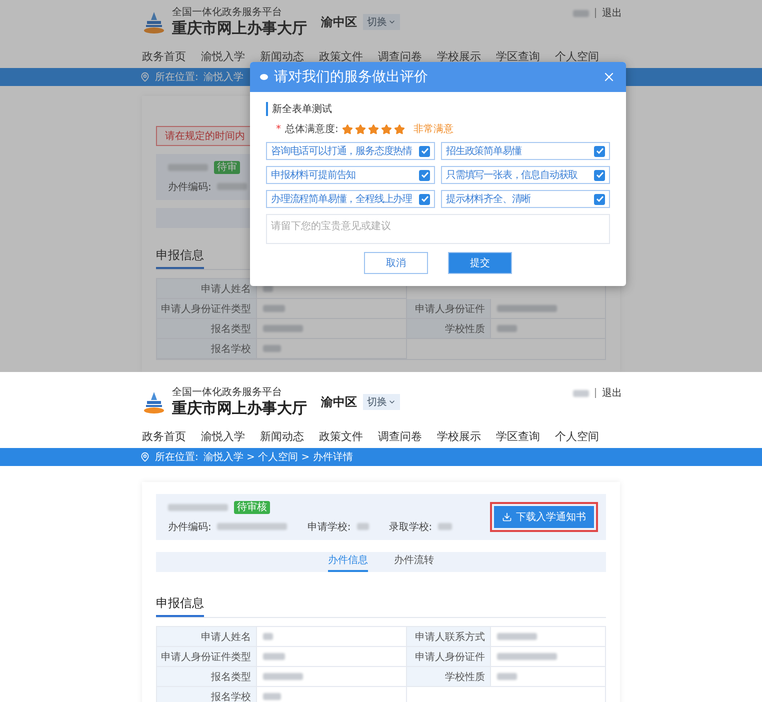 The height and width of the screenshot is (702, 762). Describe the element at coordinates (329, 527) in the screenshot. I see `school-label: 申请学校:` at that location.